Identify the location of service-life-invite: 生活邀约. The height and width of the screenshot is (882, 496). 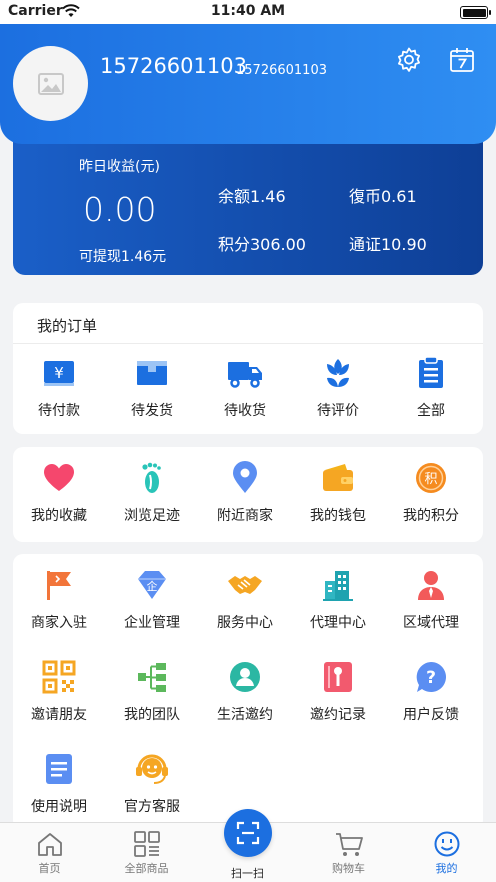
(245, 692).